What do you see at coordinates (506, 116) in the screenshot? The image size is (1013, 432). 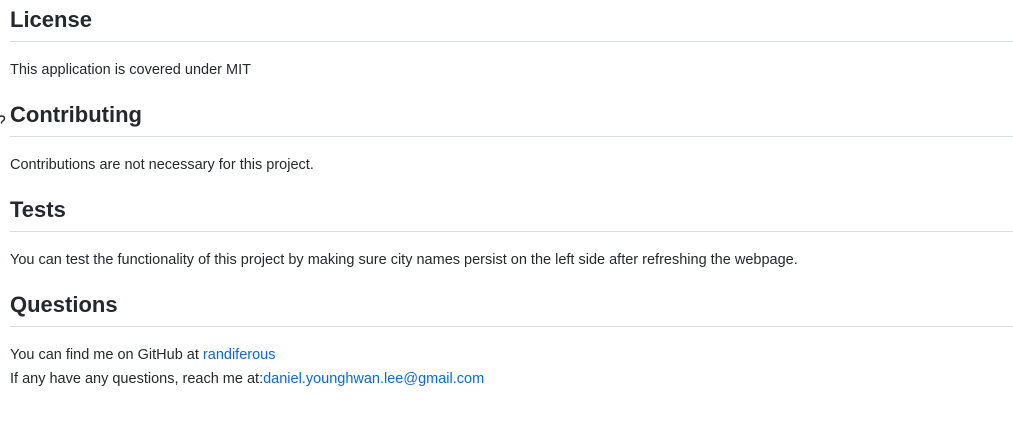 I see `contributing-heading: Contributing` at bounding box center [506, 116].